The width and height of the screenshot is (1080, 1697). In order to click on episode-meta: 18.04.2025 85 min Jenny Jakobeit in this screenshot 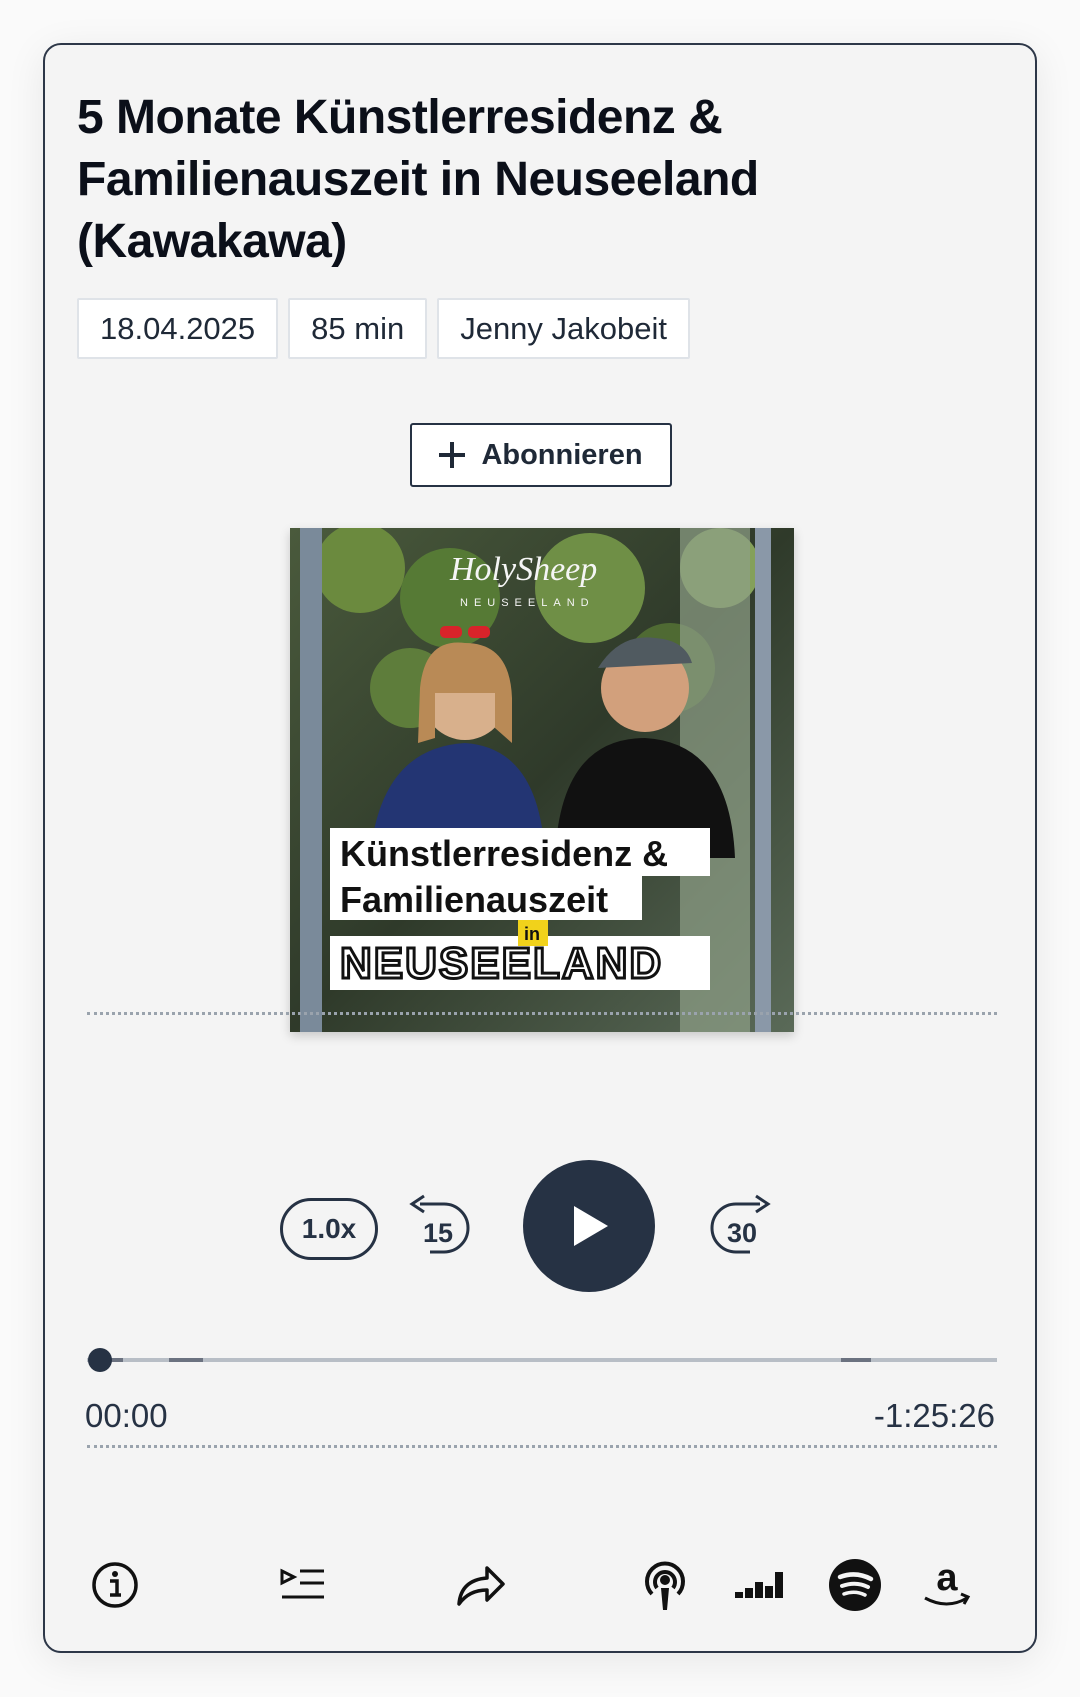, I will do `click(384, 328)`.